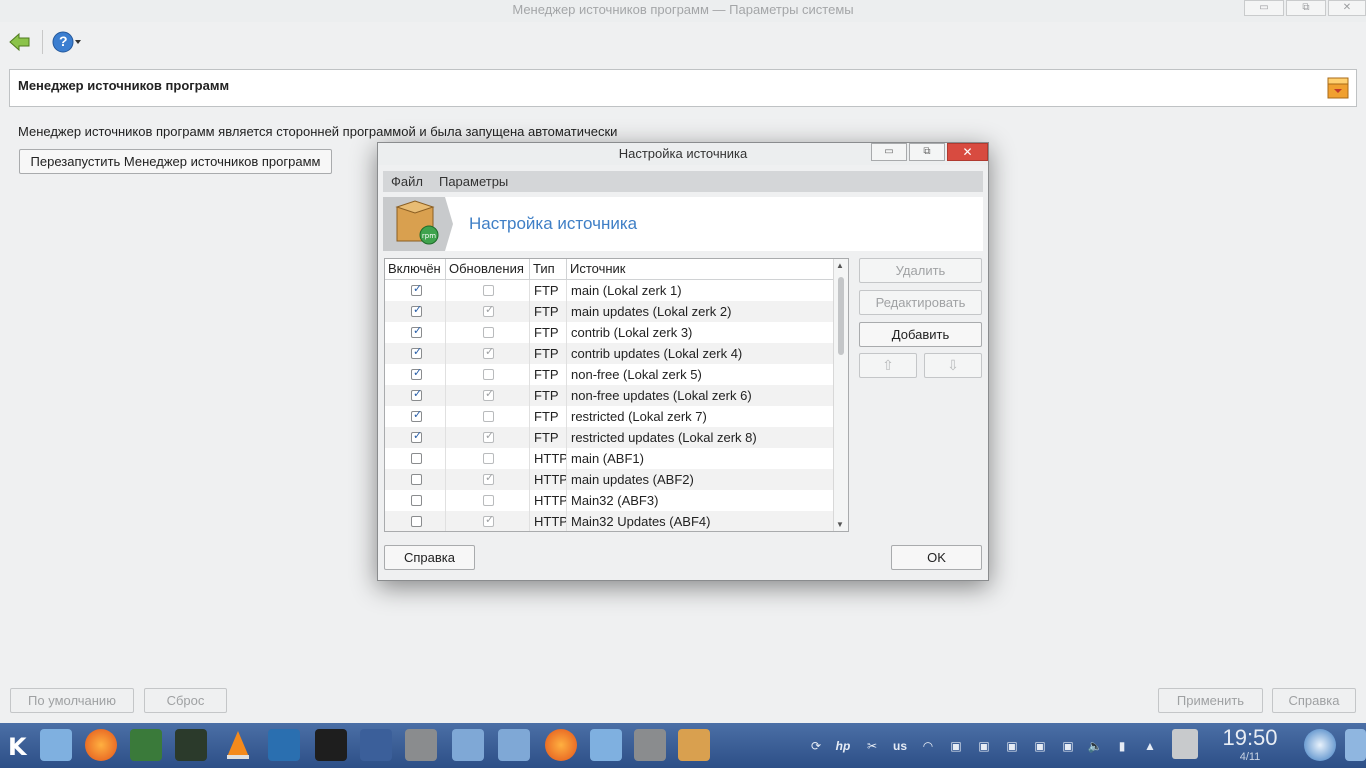 This screenshot has height=768, width=1366. Describe the element at coordinates (920, 270) in the screenshot. I see `delete-button: Удалить` at that location.